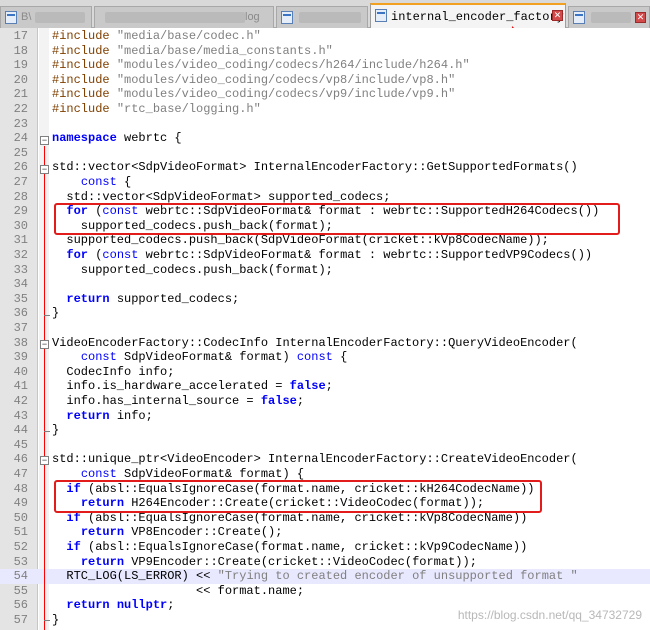  I want to click on code-line: 23, so click(325, 124).